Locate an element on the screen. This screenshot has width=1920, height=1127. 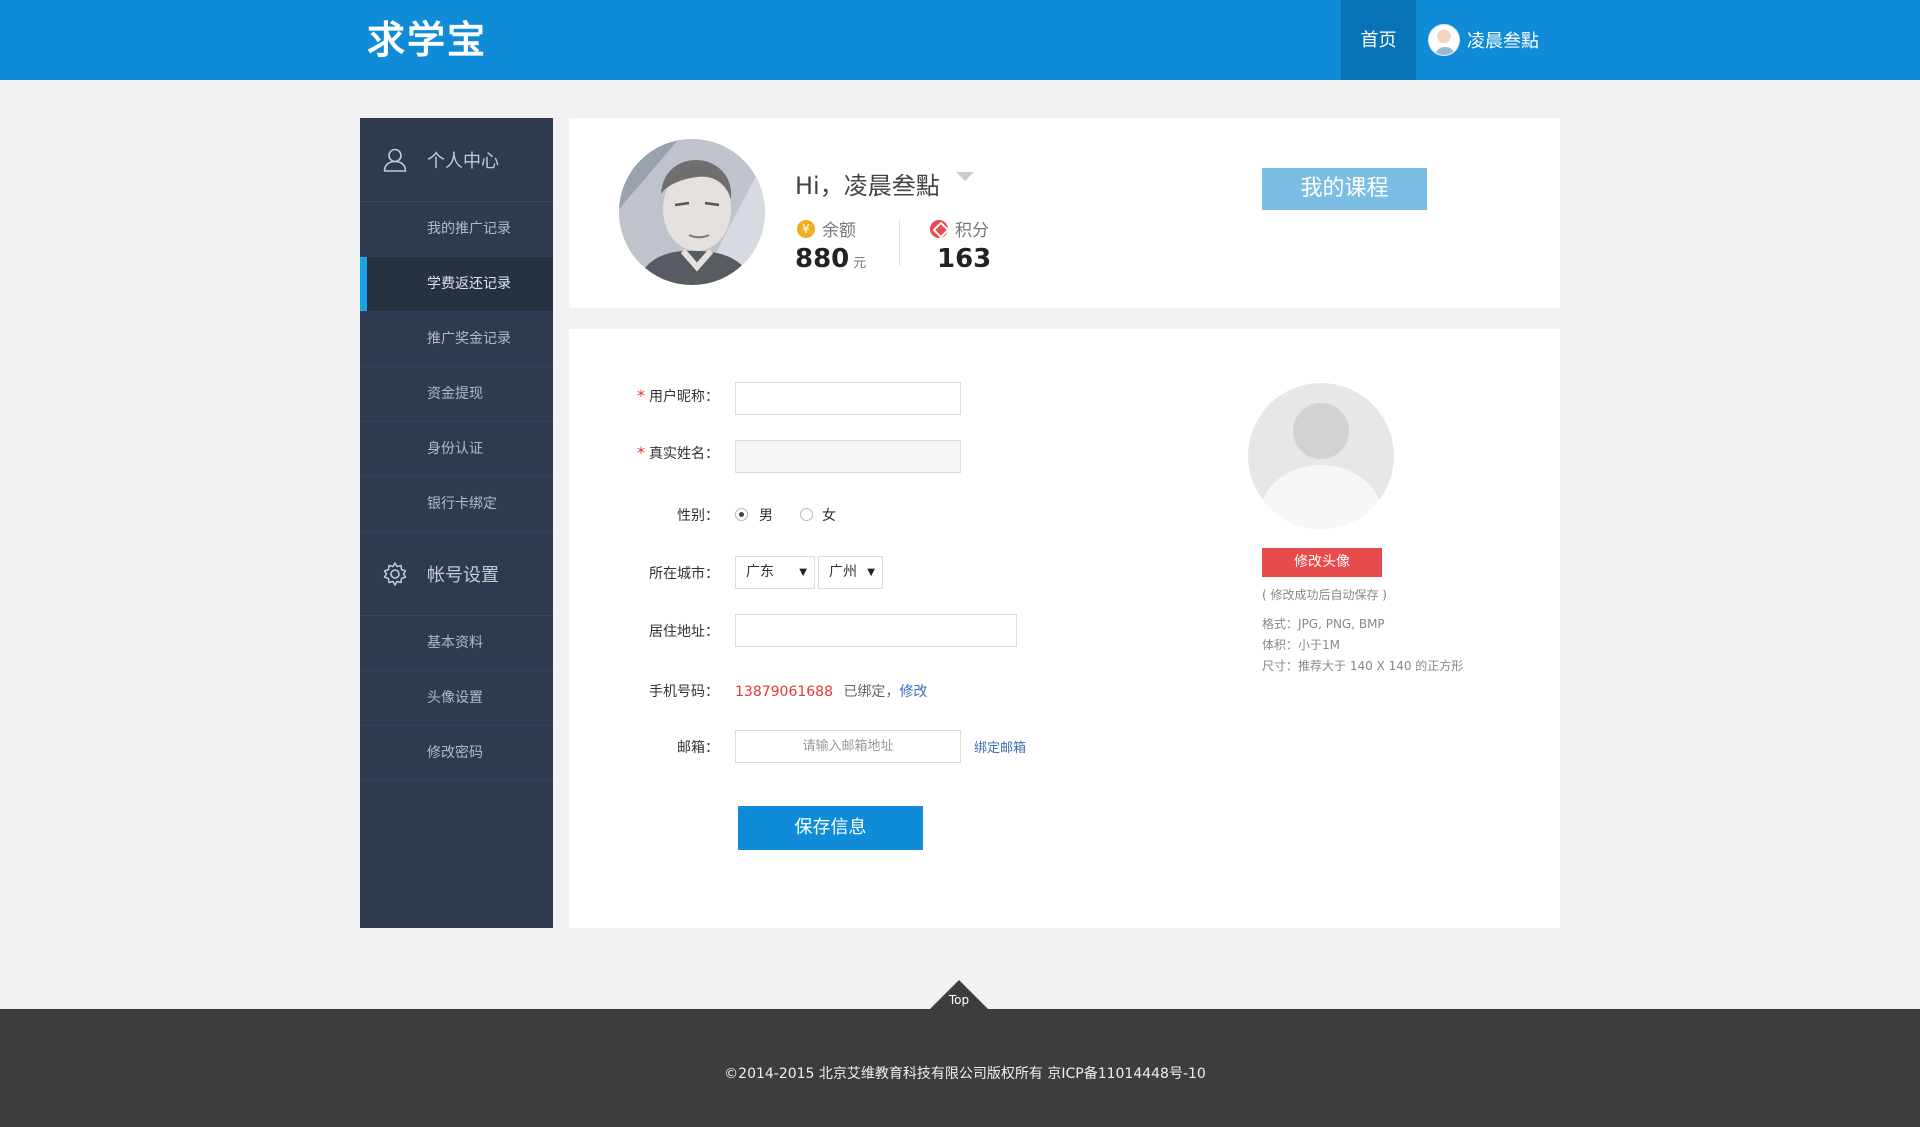
user-menu: 凌晨叁點 is located at coordinates (1483, 40).